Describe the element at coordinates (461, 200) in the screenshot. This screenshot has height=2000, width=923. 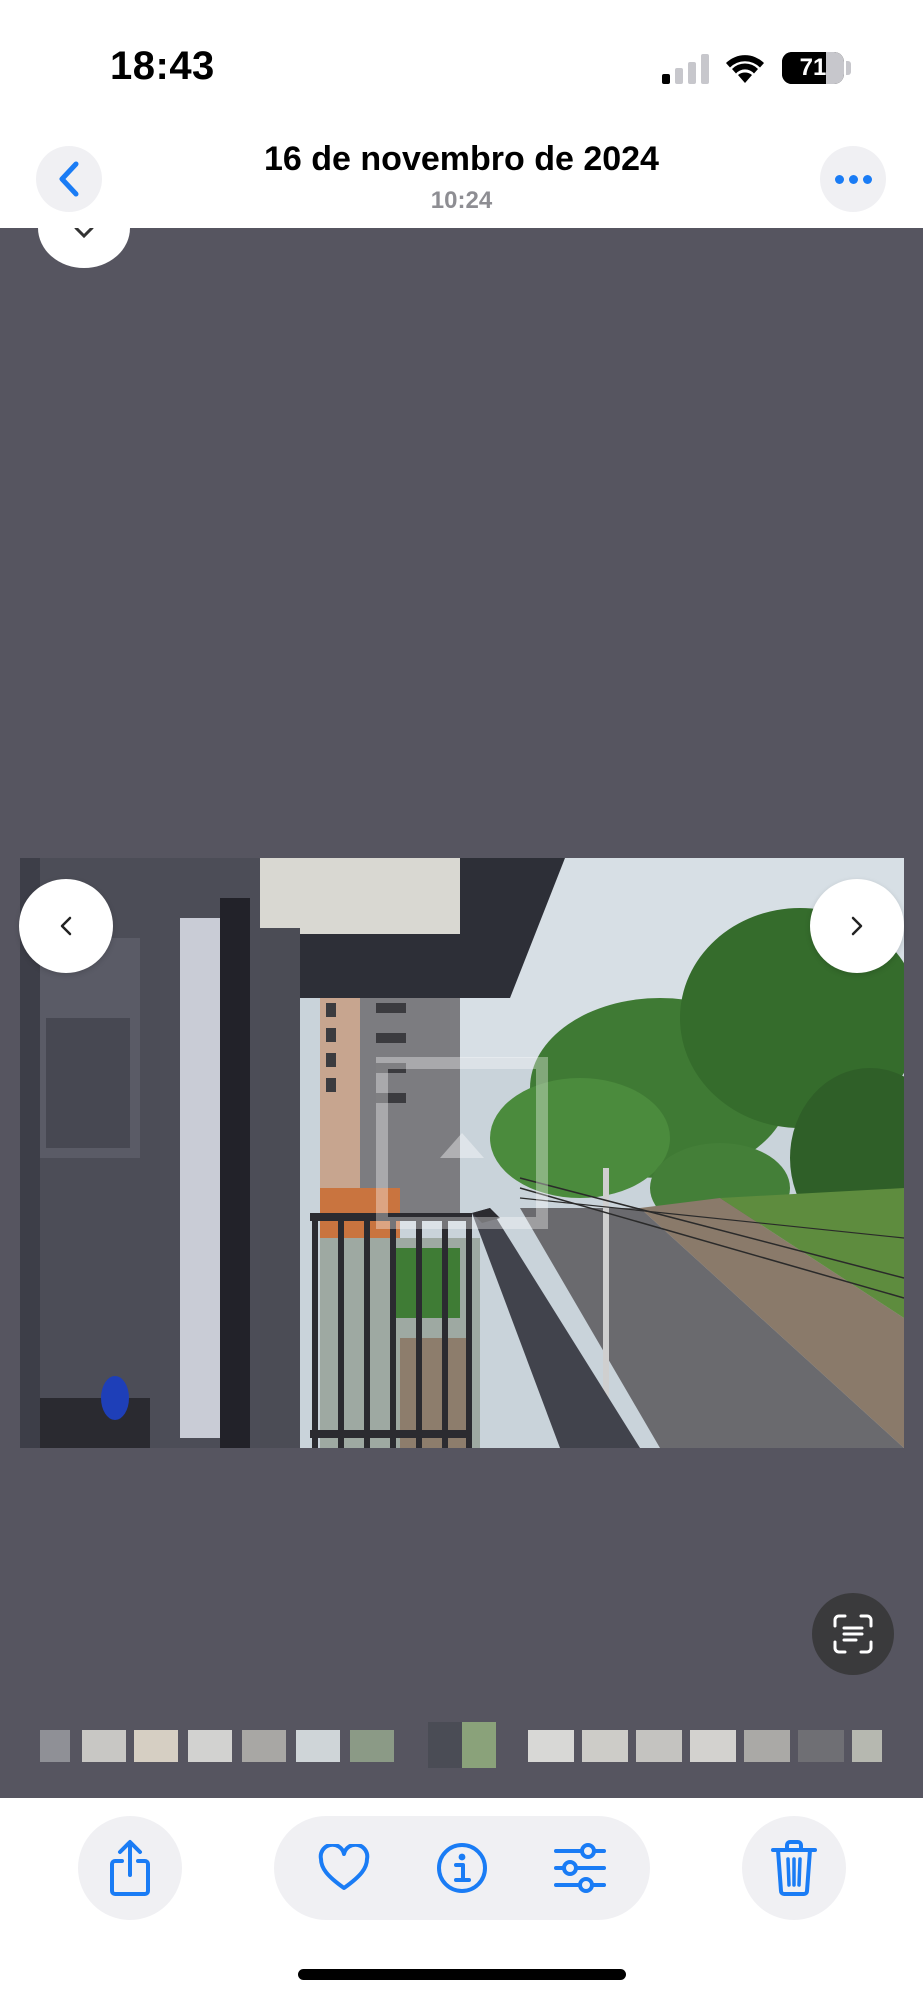
I see `photo-time-subtitle: 10:24` at that location.